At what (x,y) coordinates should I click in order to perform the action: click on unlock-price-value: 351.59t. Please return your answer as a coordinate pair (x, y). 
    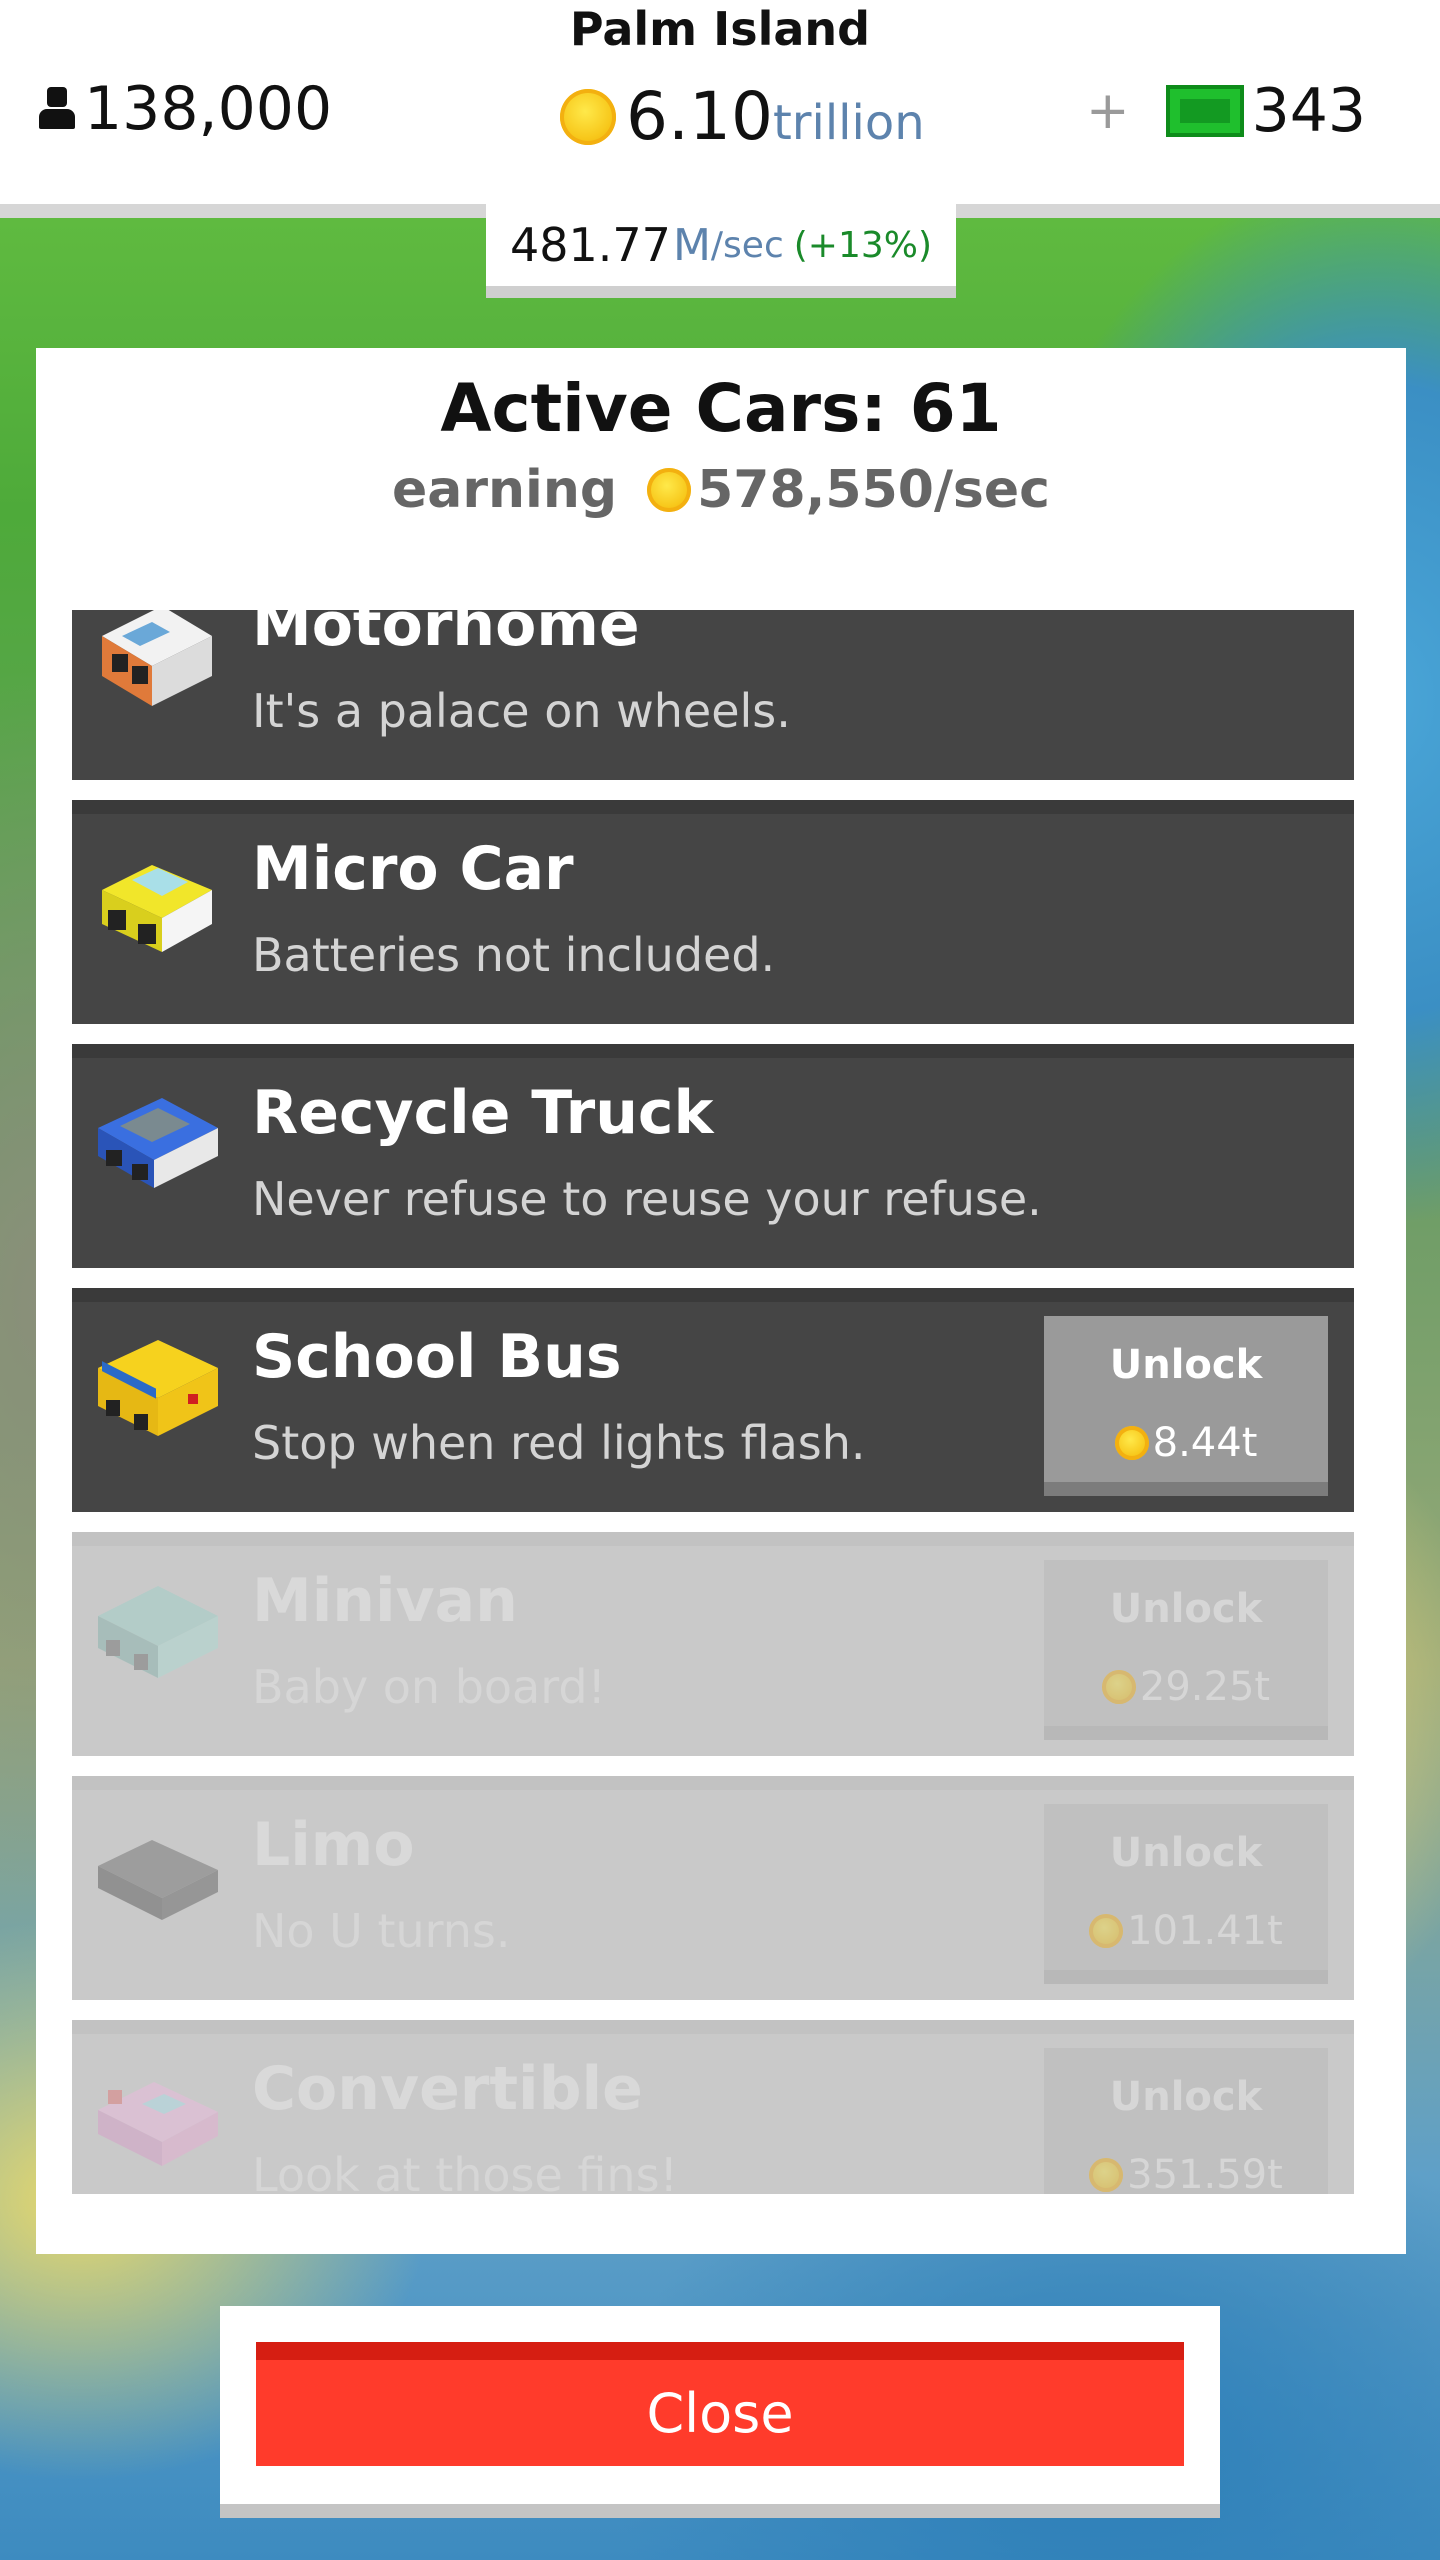
    Looking at the image, I should click on (1205, 2173).